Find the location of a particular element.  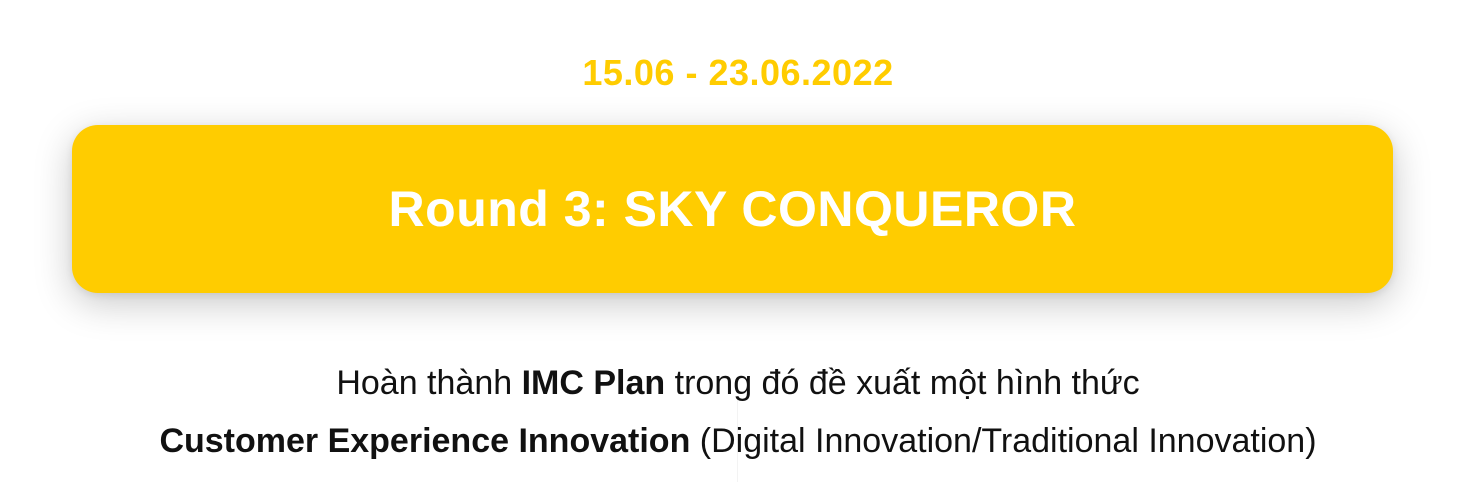

round-title: Round 3: SKY CONQUEROR is located at coordinates (732, 209).